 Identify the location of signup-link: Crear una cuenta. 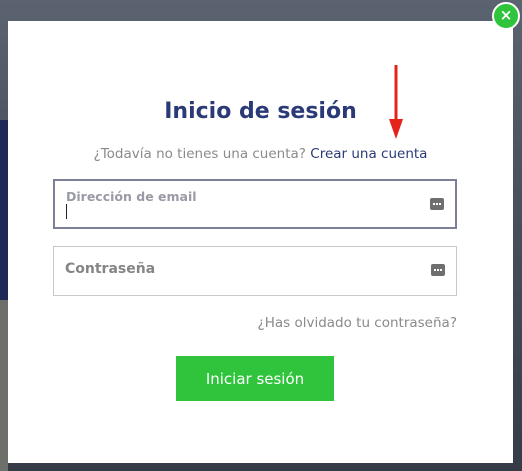
(368, 154).